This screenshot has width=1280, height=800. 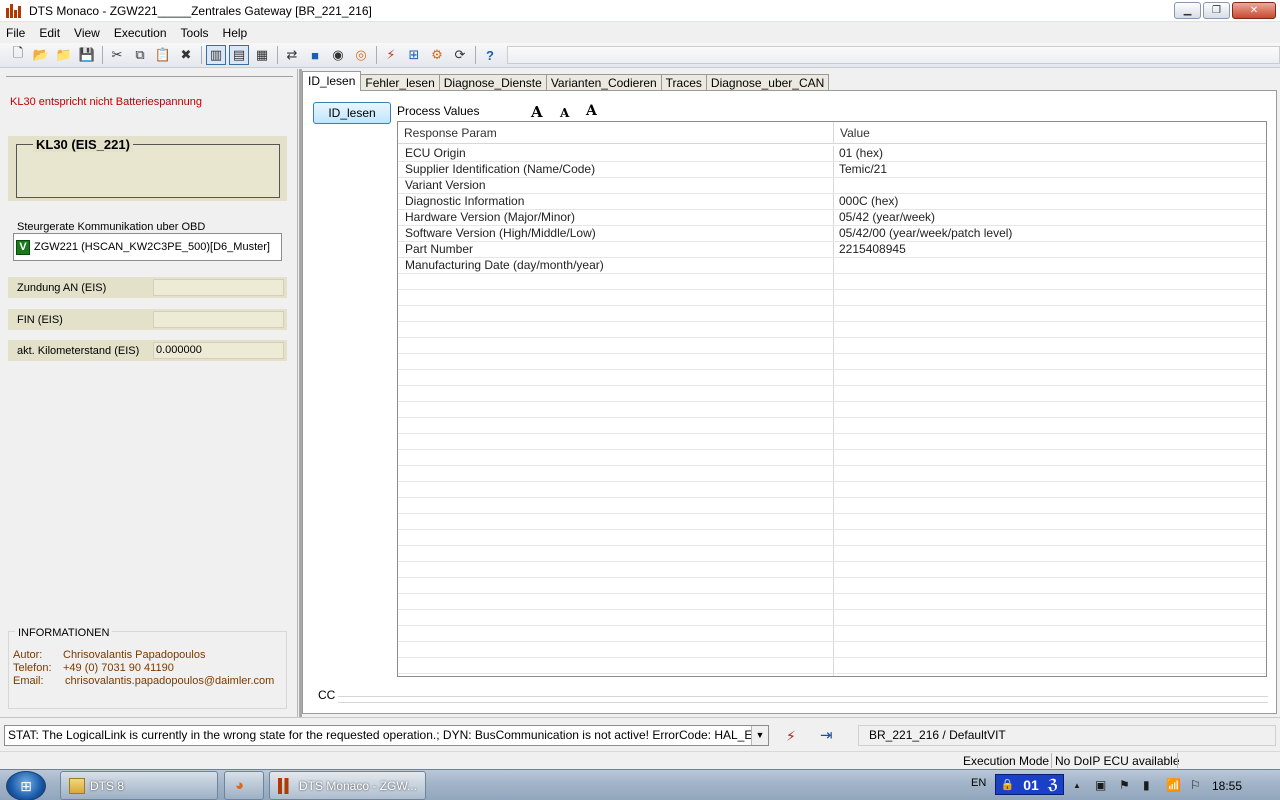 What do you see at coordinates (216, 55) in the screenshot?
I see `layout-left-icon: ▥` at bounding box center [216, 55].